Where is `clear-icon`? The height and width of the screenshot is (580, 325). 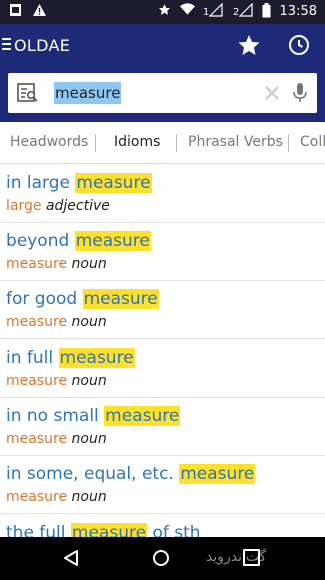
clear-icon is located at coordinates (272, 93).